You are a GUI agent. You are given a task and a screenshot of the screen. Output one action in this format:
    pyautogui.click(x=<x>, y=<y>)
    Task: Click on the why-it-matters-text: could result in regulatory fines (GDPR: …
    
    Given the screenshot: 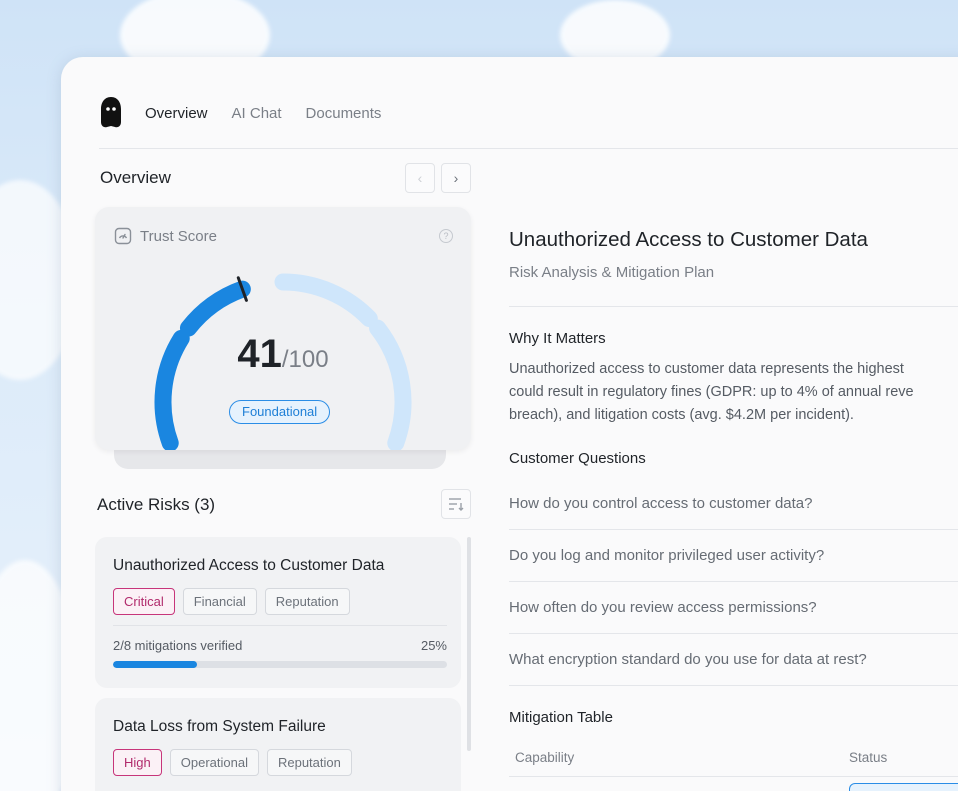 What is the action you would take?
    pyautogui.click(x=711, y=392)
    